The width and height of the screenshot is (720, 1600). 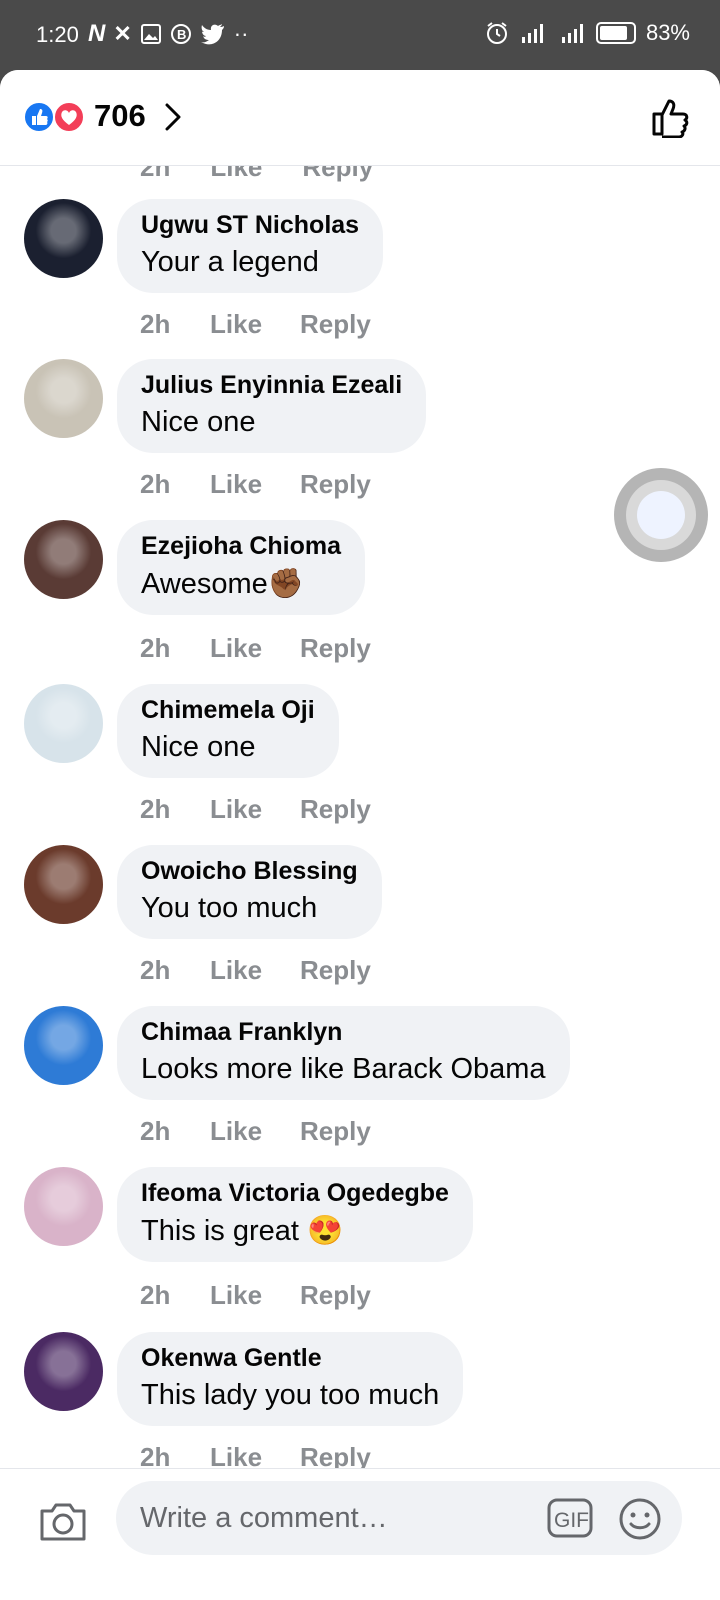 I want to click on comment-text: Awesome✊🏾, so click(x=222, y=584).